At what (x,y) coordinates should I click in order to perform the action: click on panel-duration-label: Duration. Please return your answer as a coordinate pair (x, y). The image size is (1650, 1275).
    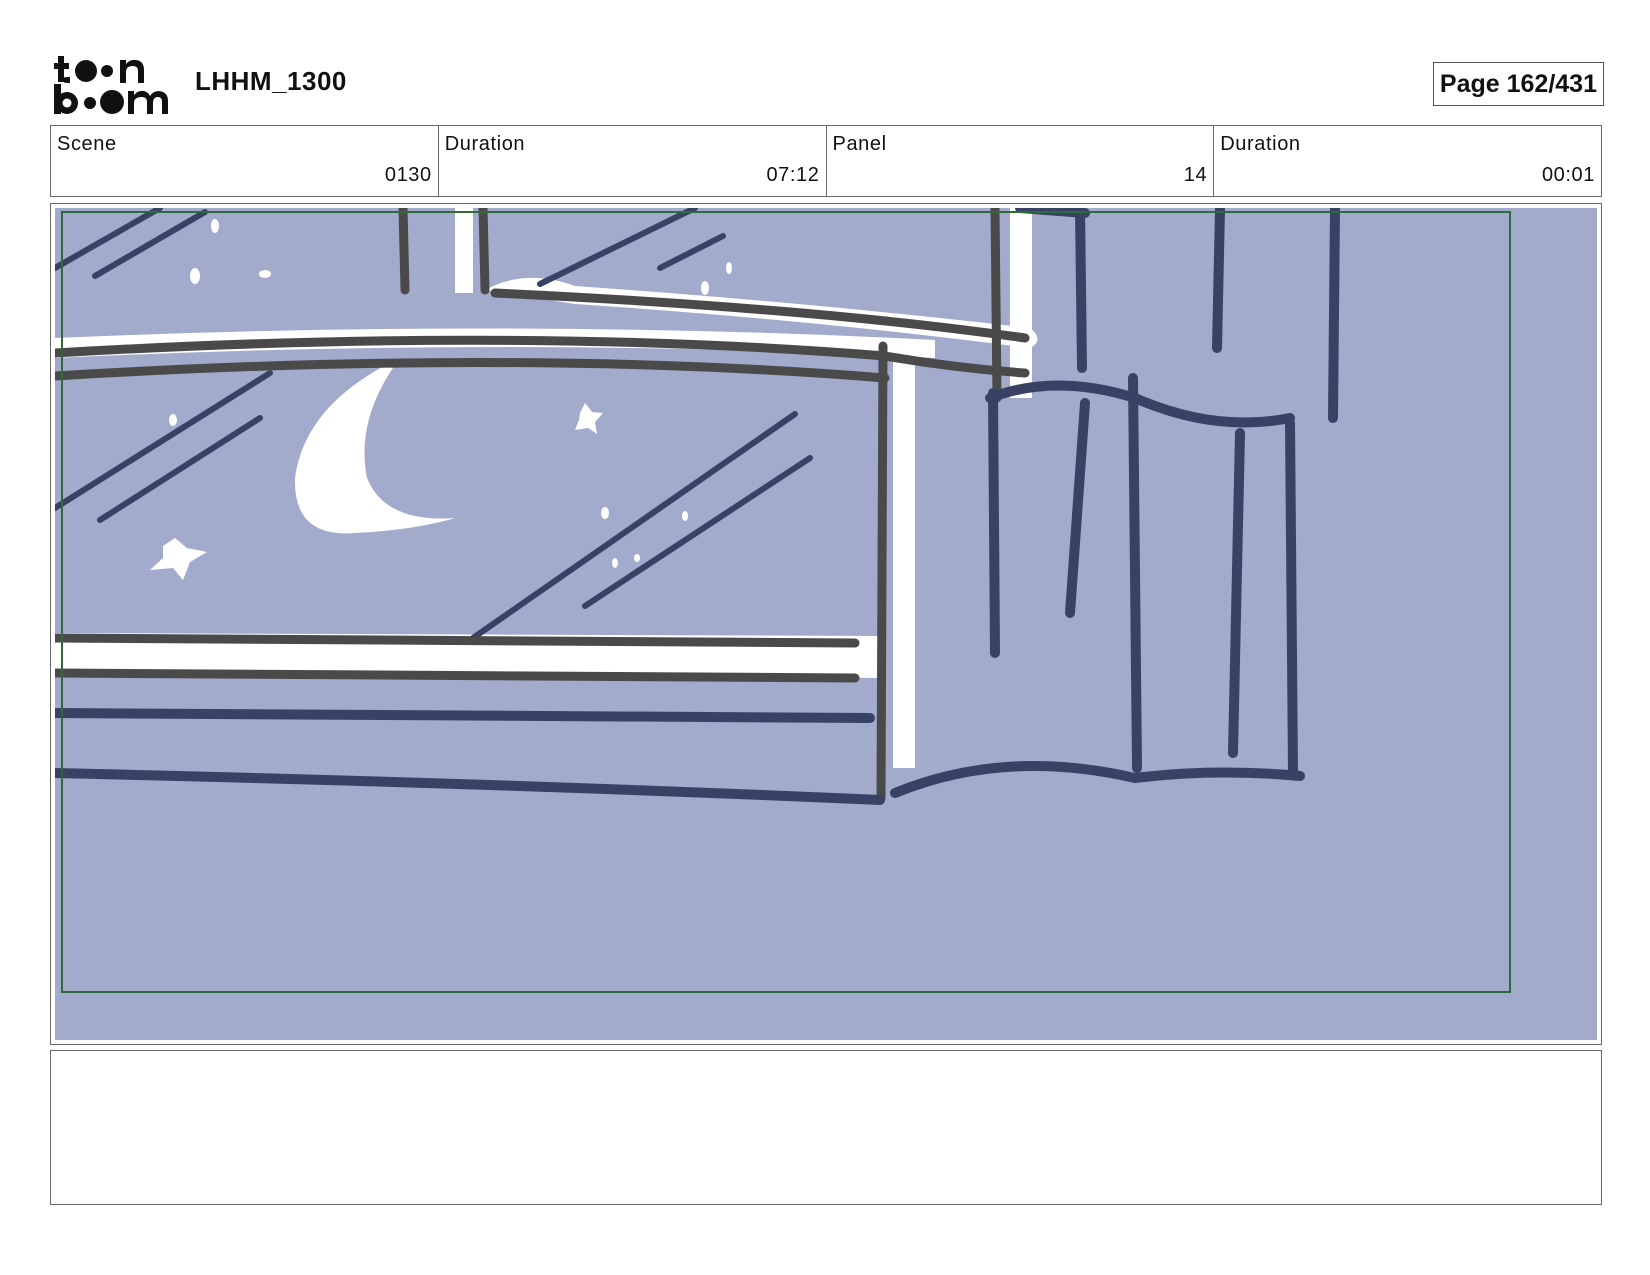
    Looking at the image, I should click on (1260, 144).